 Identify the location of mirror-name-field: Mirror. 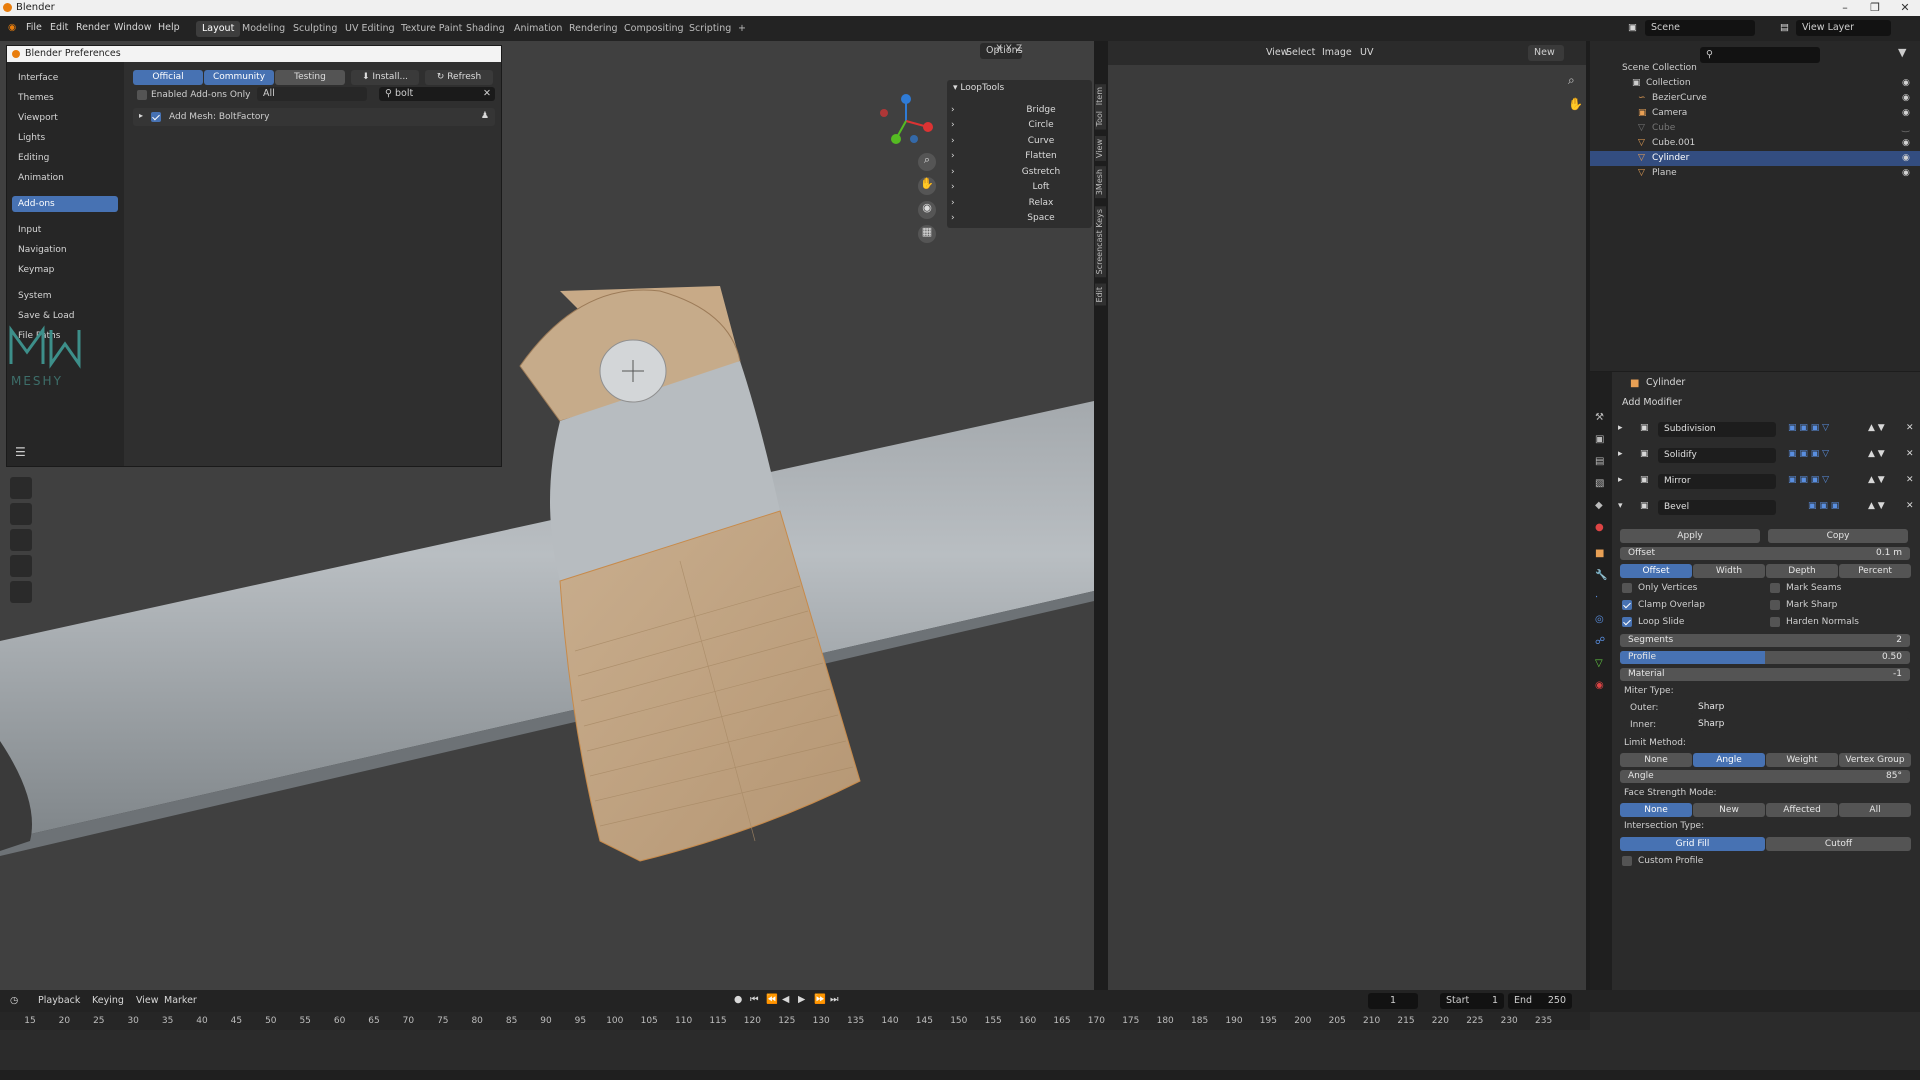
(1717, 481).